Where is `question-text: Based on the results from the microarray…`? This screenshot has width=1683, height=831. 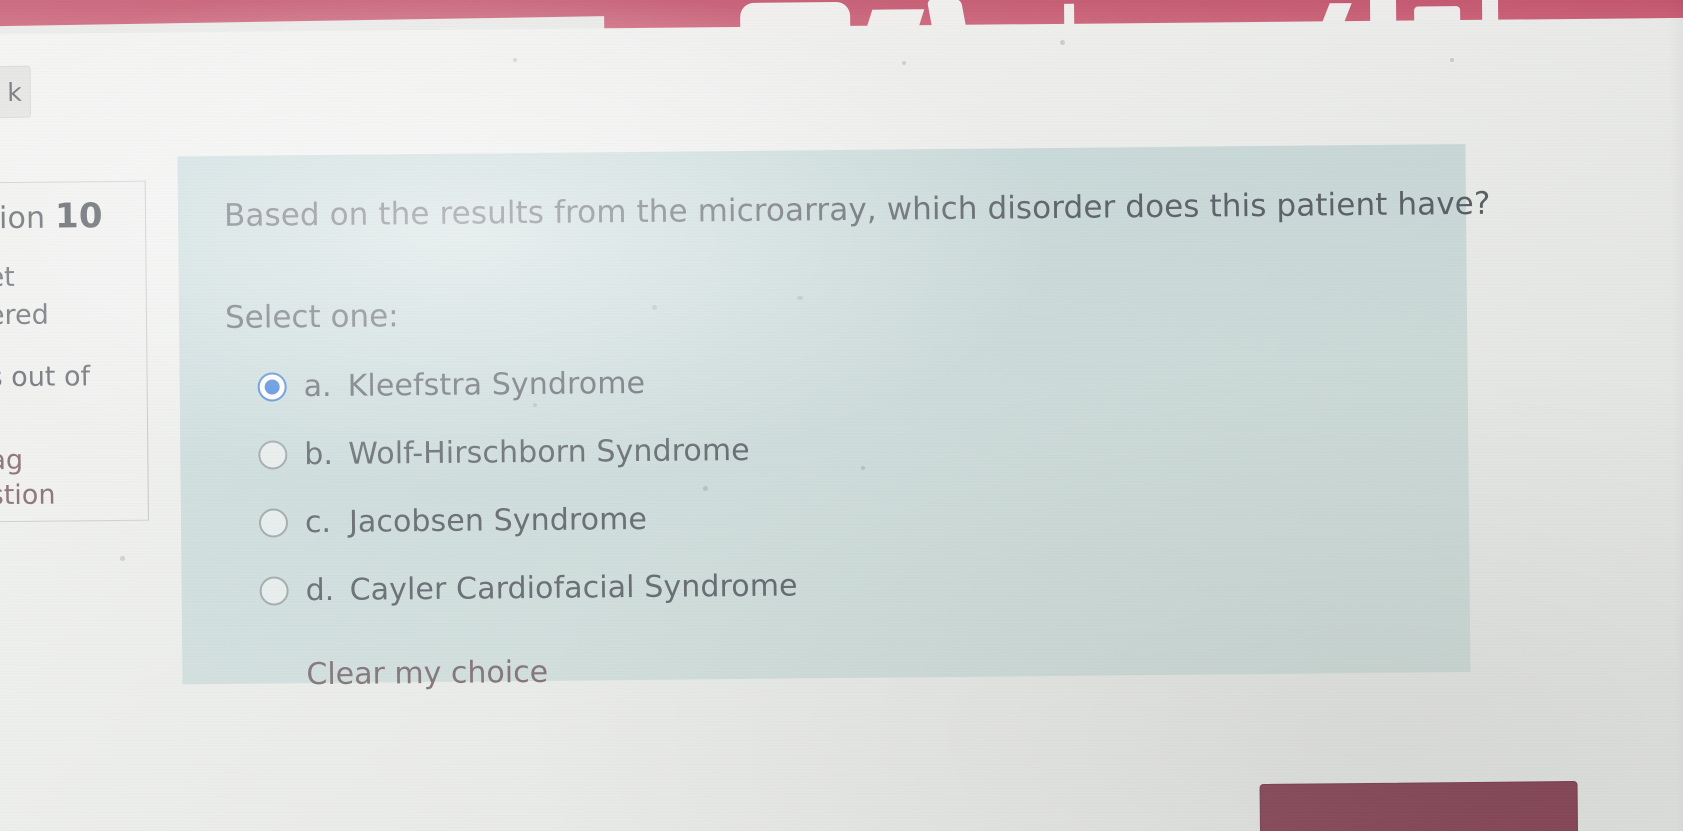
question-text: Based on the results from the microarray… is located at coordinates (857, 209).